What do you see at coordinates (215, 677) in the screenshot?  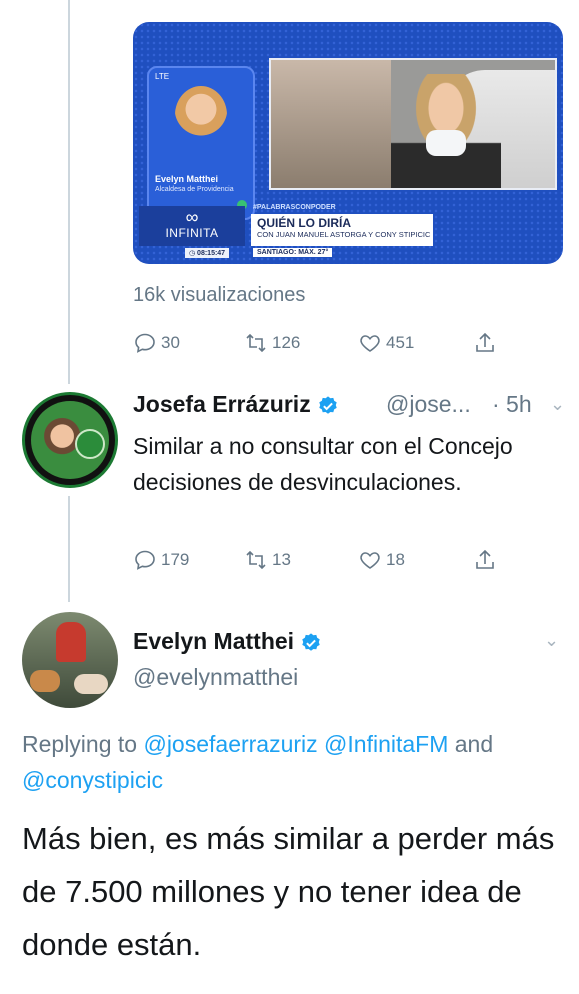 I see `main-handle: @evelynmatthei` at bounding box center [215, 677].